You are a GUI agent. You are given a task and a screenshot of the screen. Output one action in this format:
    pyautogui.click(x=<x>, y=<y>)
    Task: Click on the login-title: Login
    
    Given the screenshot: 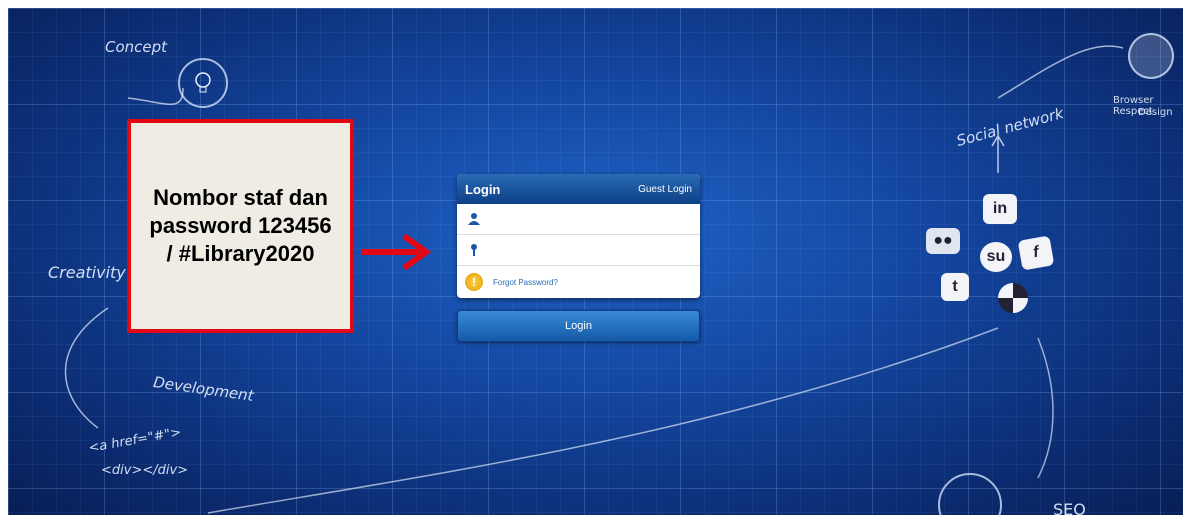 What is the action you would take?
    pyautogui.click(x=483, y=189)
    